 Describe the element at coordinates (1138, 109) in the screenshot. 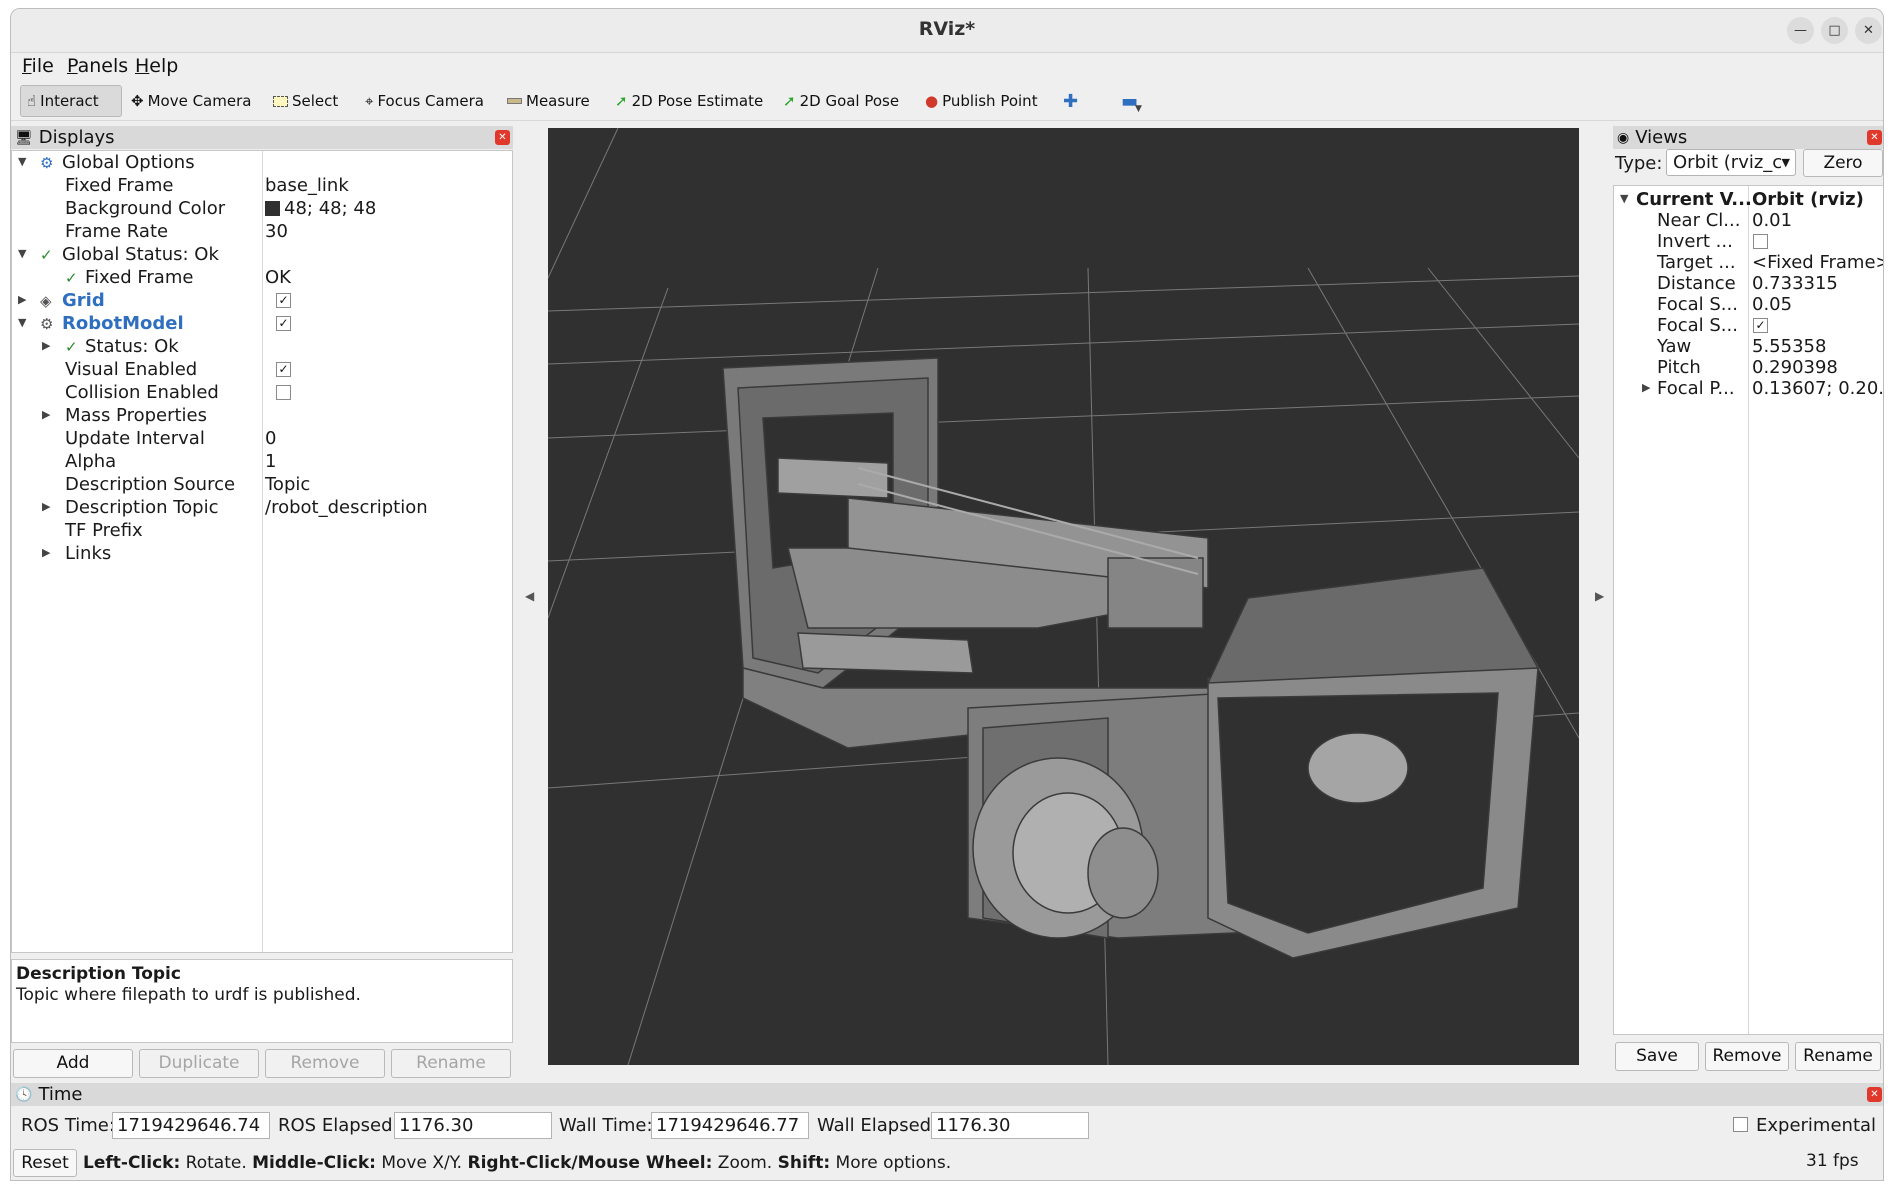

I see `toolbar-dropdown-arrow: ▼` at that location.